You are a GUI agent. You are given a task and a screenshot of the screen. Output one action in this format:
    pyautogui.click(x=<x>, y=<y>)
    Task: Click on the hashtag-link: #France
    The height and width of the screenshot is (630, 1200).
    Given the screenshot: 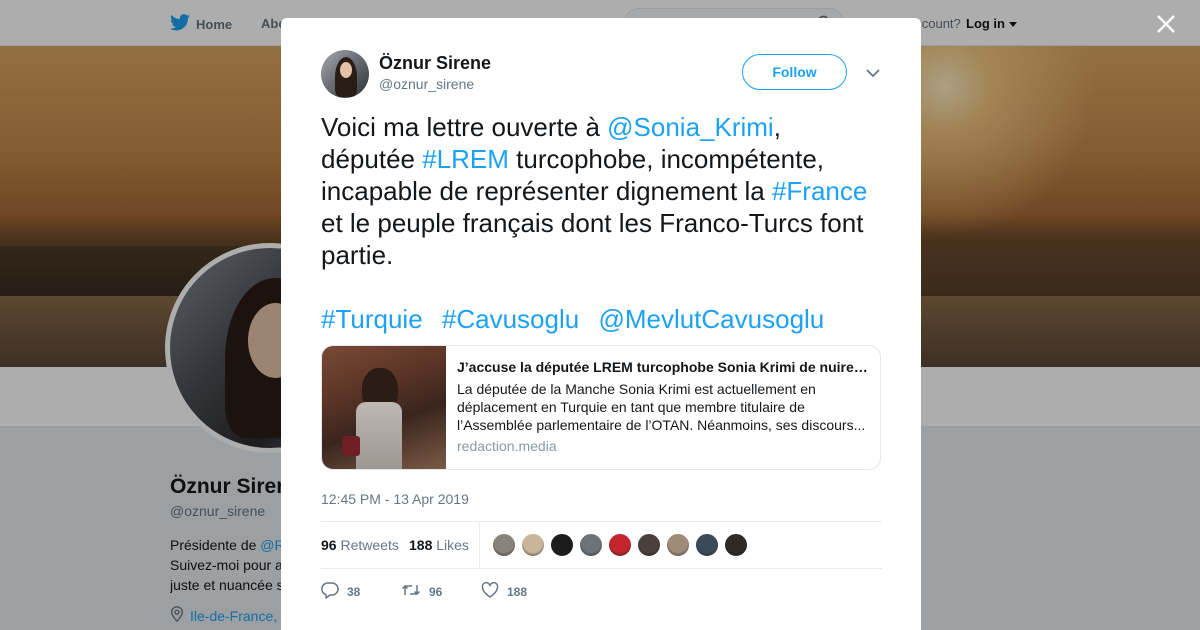 What is the action you would take?
    pyautogui.click(x=819, y=191)
    